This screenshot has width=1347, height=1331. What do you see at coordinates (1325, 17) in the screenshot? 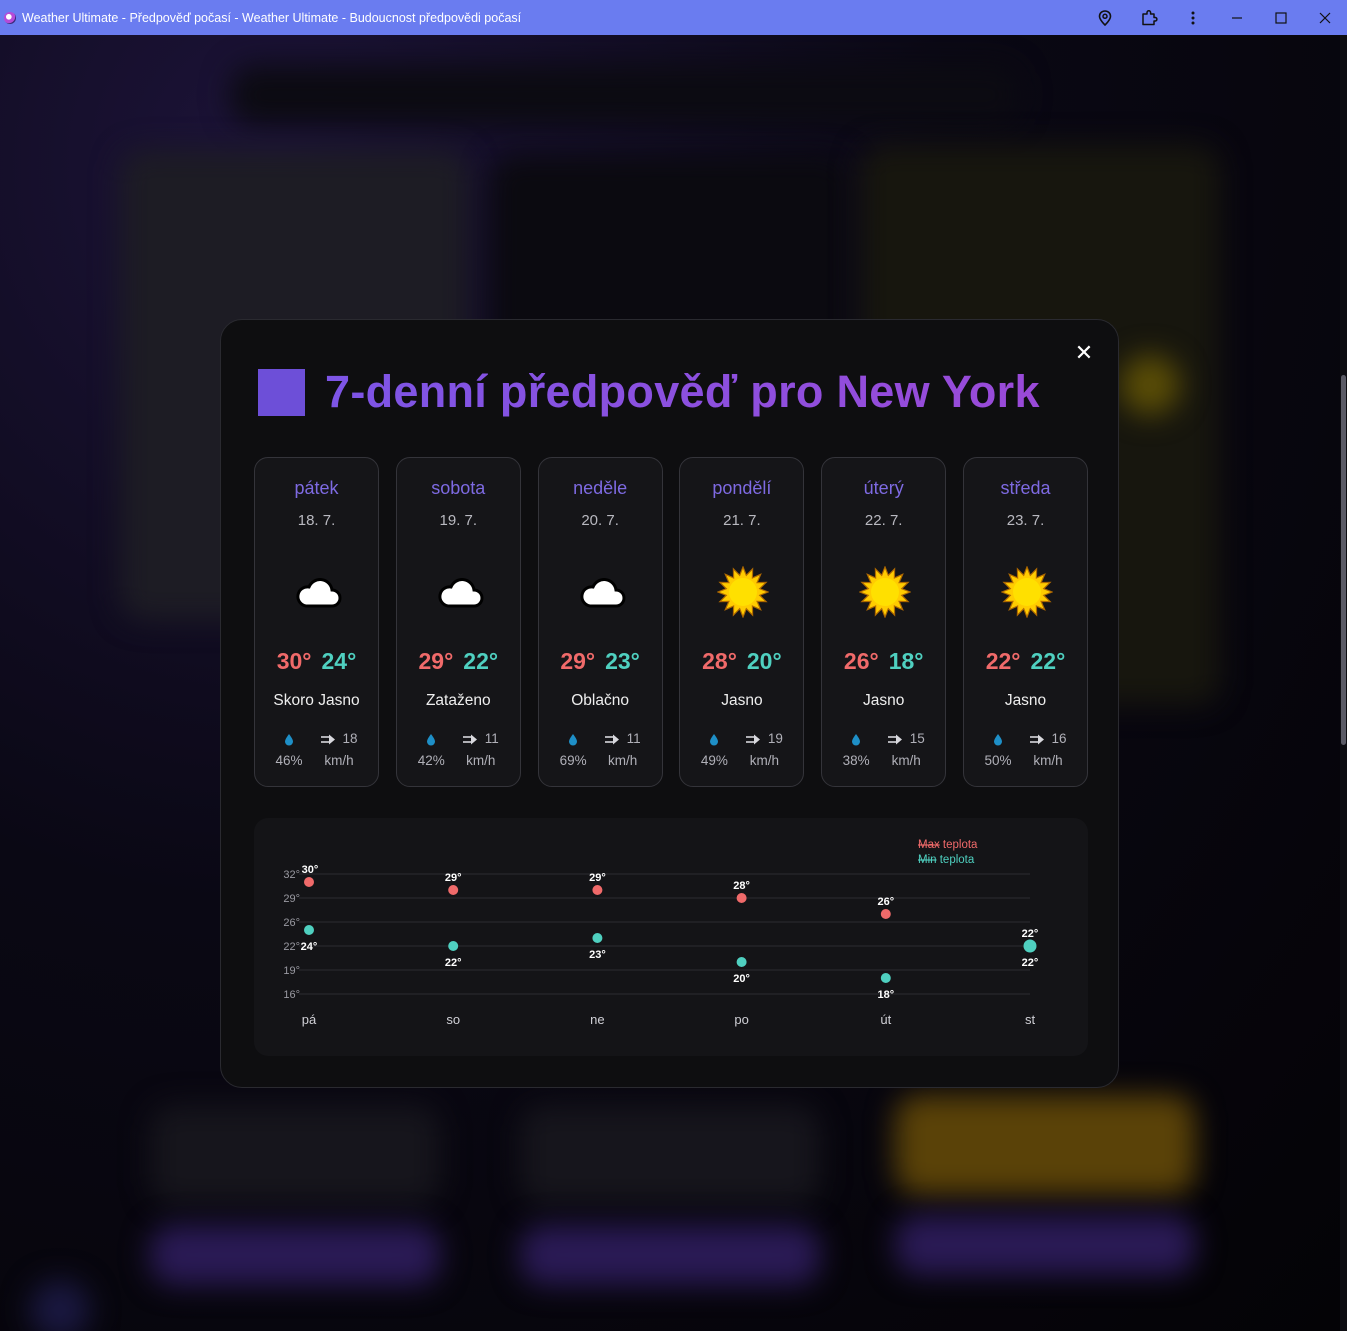
I see `close-window-icon` at bounding box center [1325, 17].